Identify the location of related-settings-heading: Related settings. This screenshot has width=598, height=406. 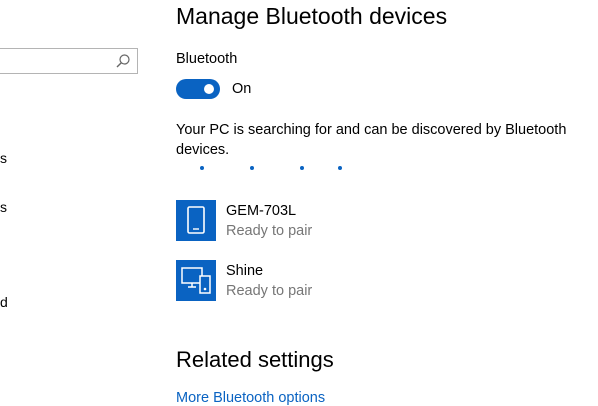
(255, 359).